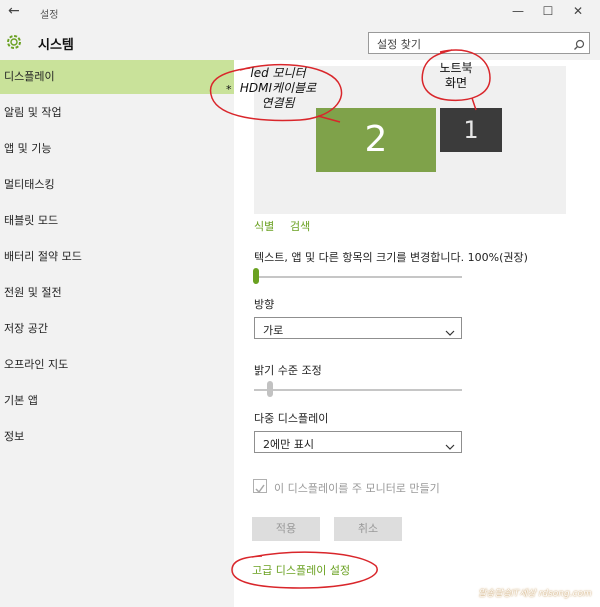  I want to click on header: 시스템 설정 찾기, so click(300, 43).